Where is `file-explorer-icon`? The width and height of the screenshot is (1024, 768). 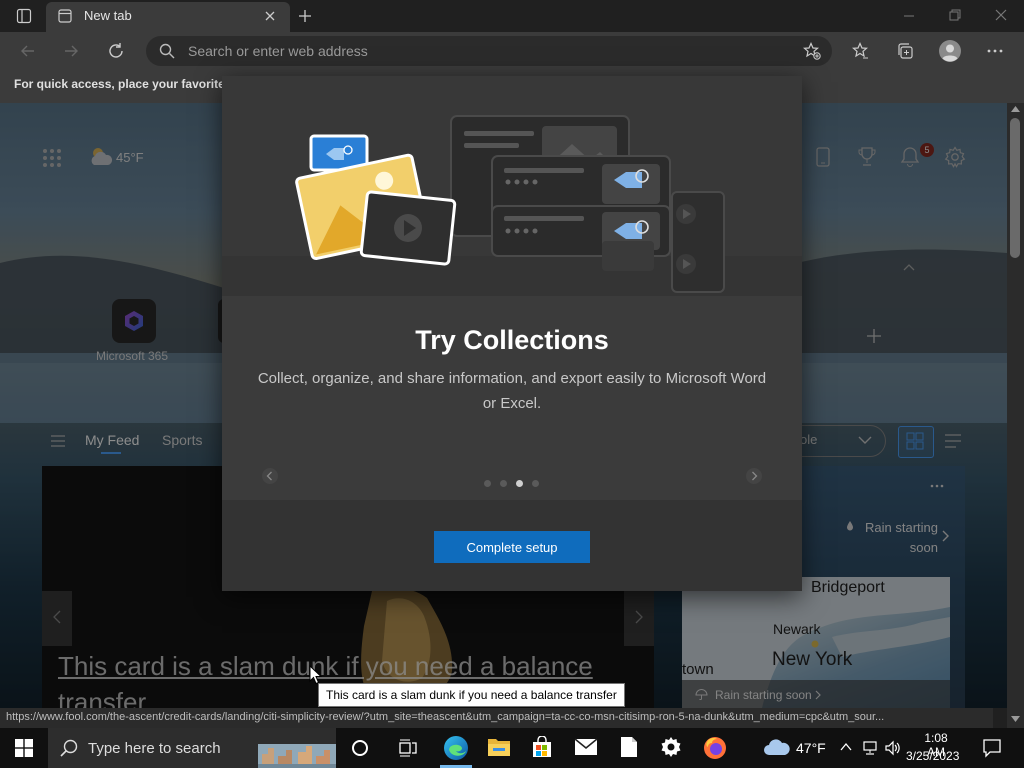 file-explorer-icon is located at coordinates (499, 747).